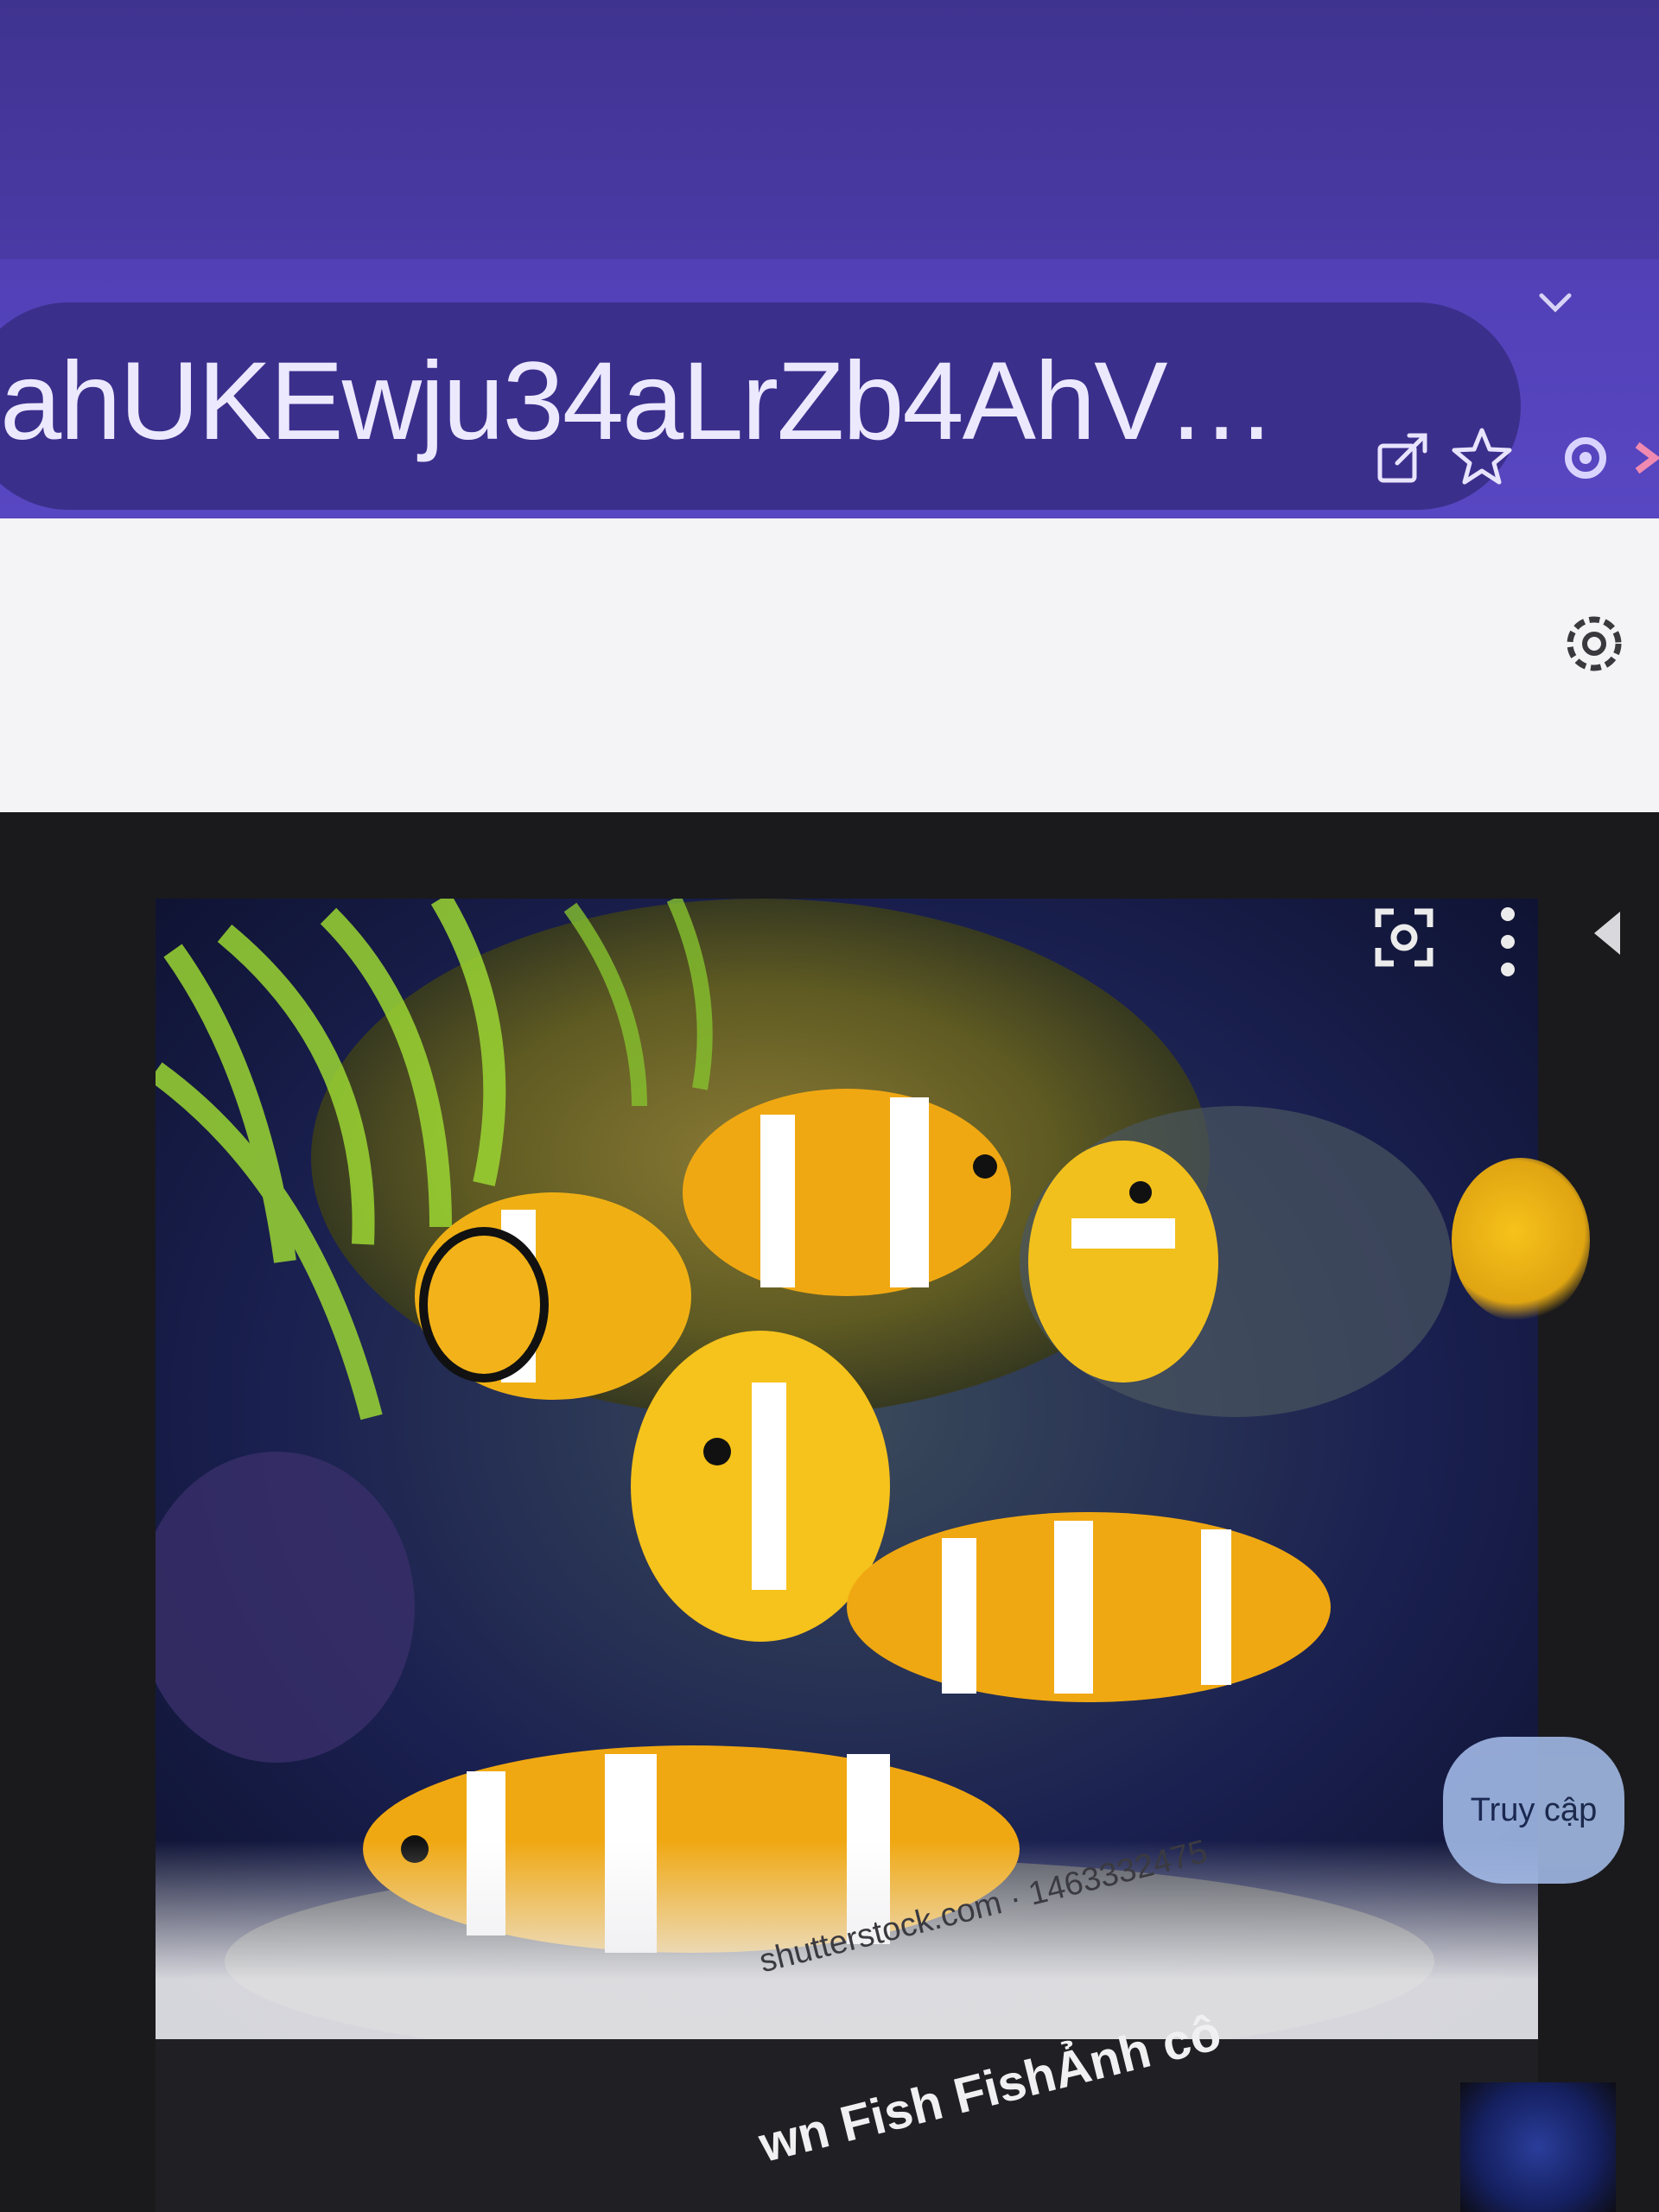  I want to click on star-icon, so click(1481, 456).